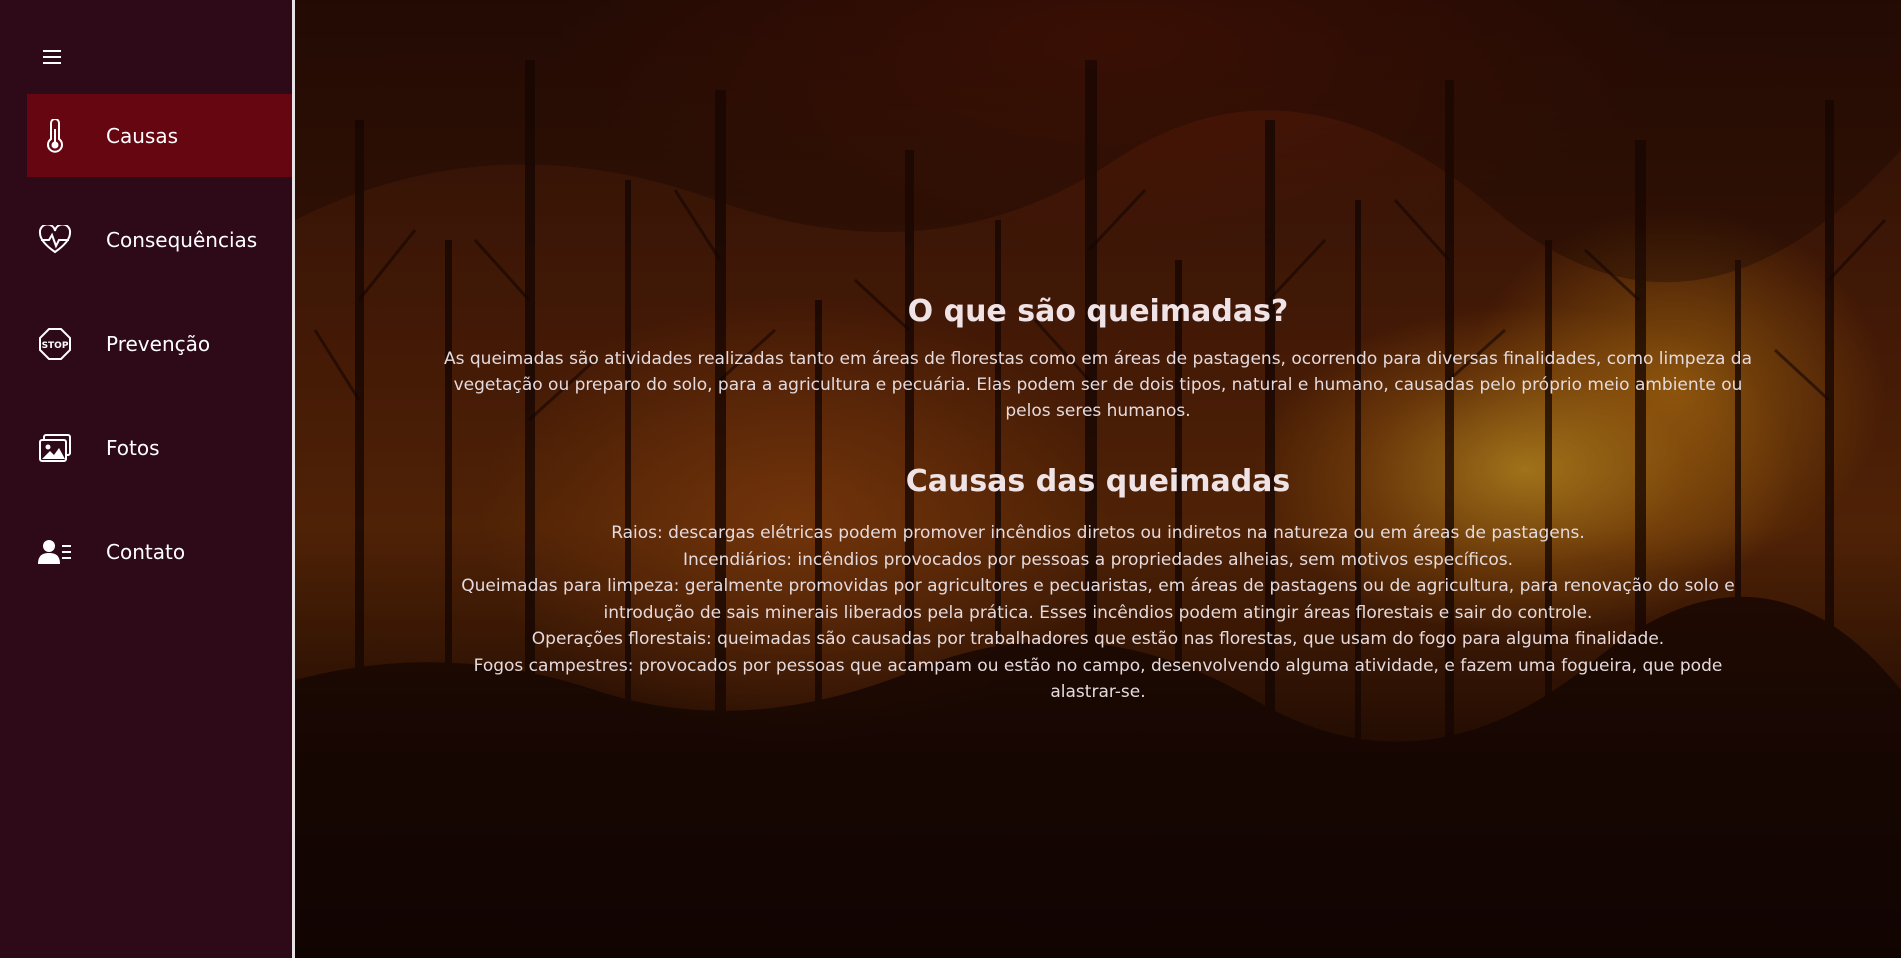  I want to click on sidebar-item-fotos: Fotos, so click(159, 447).